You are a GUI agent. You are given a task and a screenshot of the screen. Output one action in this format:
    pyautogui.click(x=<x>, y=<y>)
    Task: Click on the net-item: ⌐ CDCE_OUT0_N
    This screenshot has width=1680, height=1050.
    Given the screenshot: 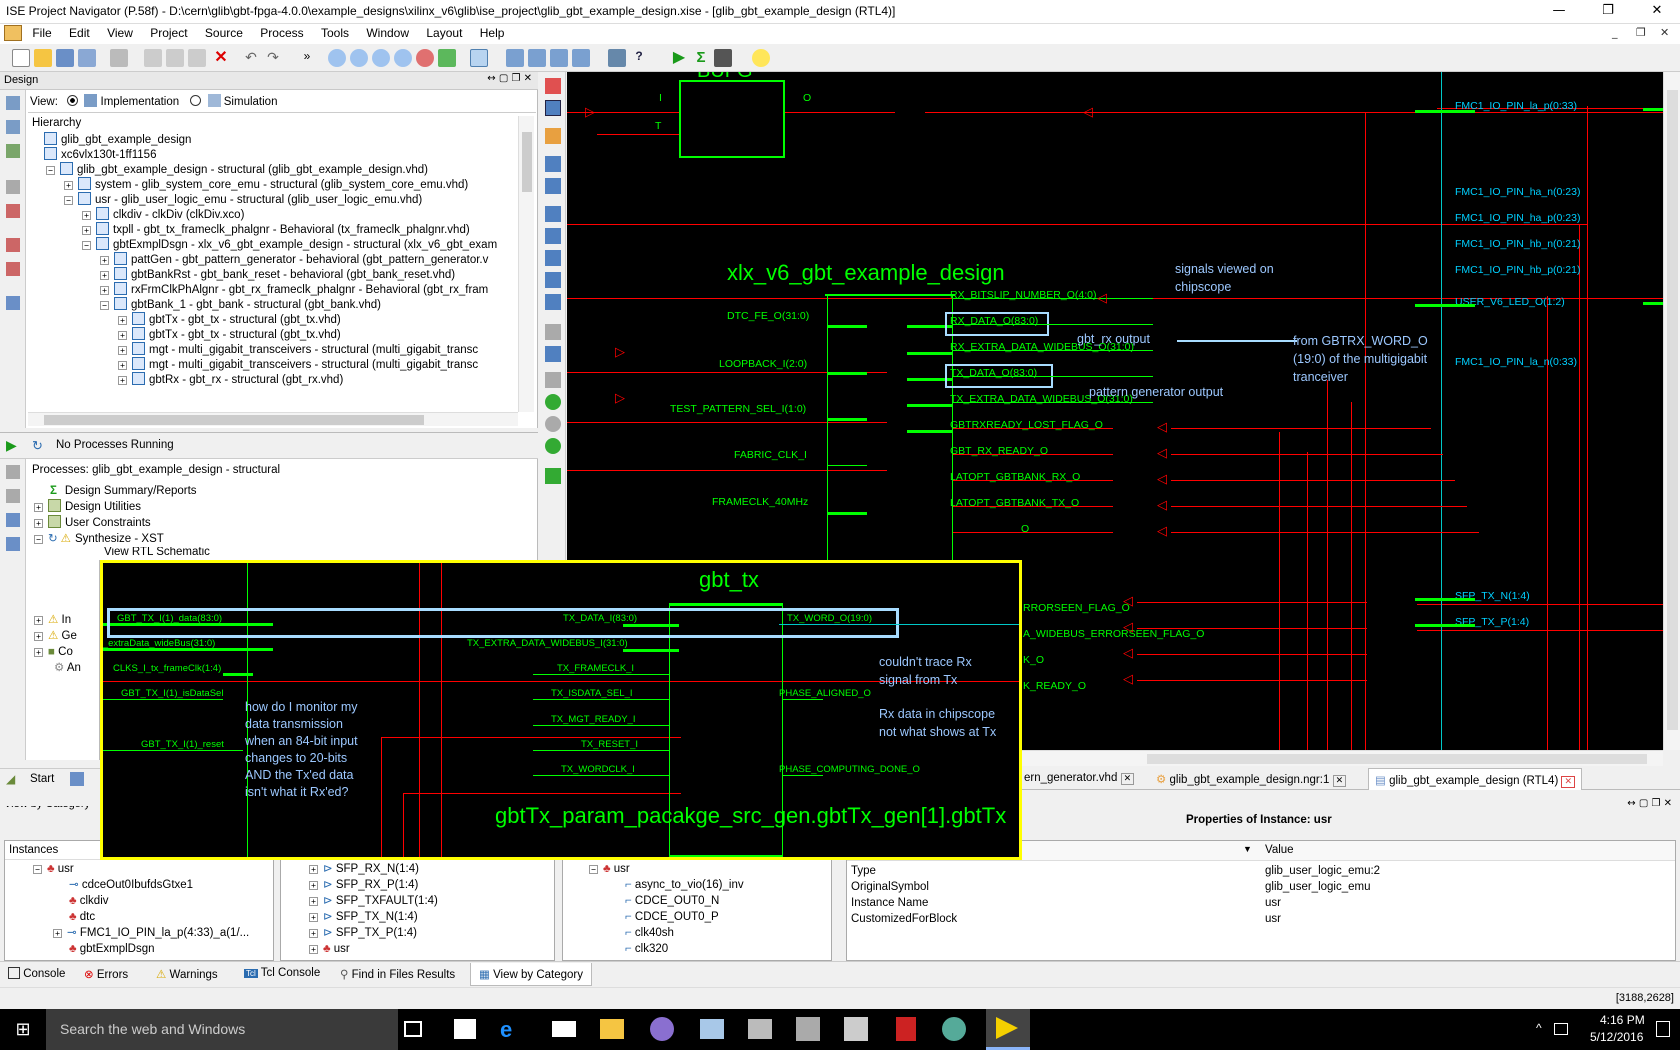 What is the action you would take?
    pyautogui.click(x=666, y=901)
    